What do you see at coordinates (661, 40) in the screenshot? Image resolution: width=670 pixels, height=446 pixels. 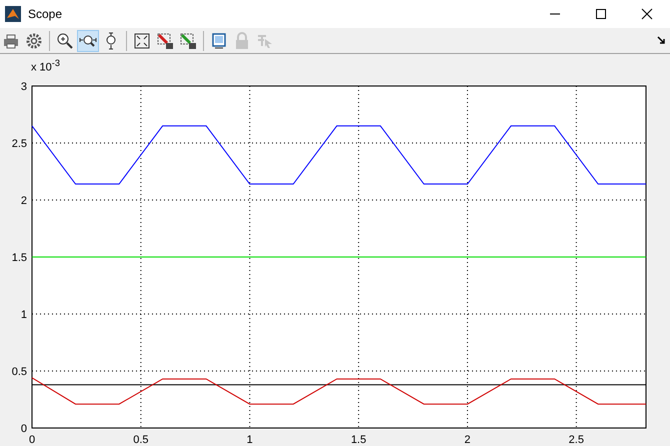 I see `overflow-icon` at bounding box center [661, 40].